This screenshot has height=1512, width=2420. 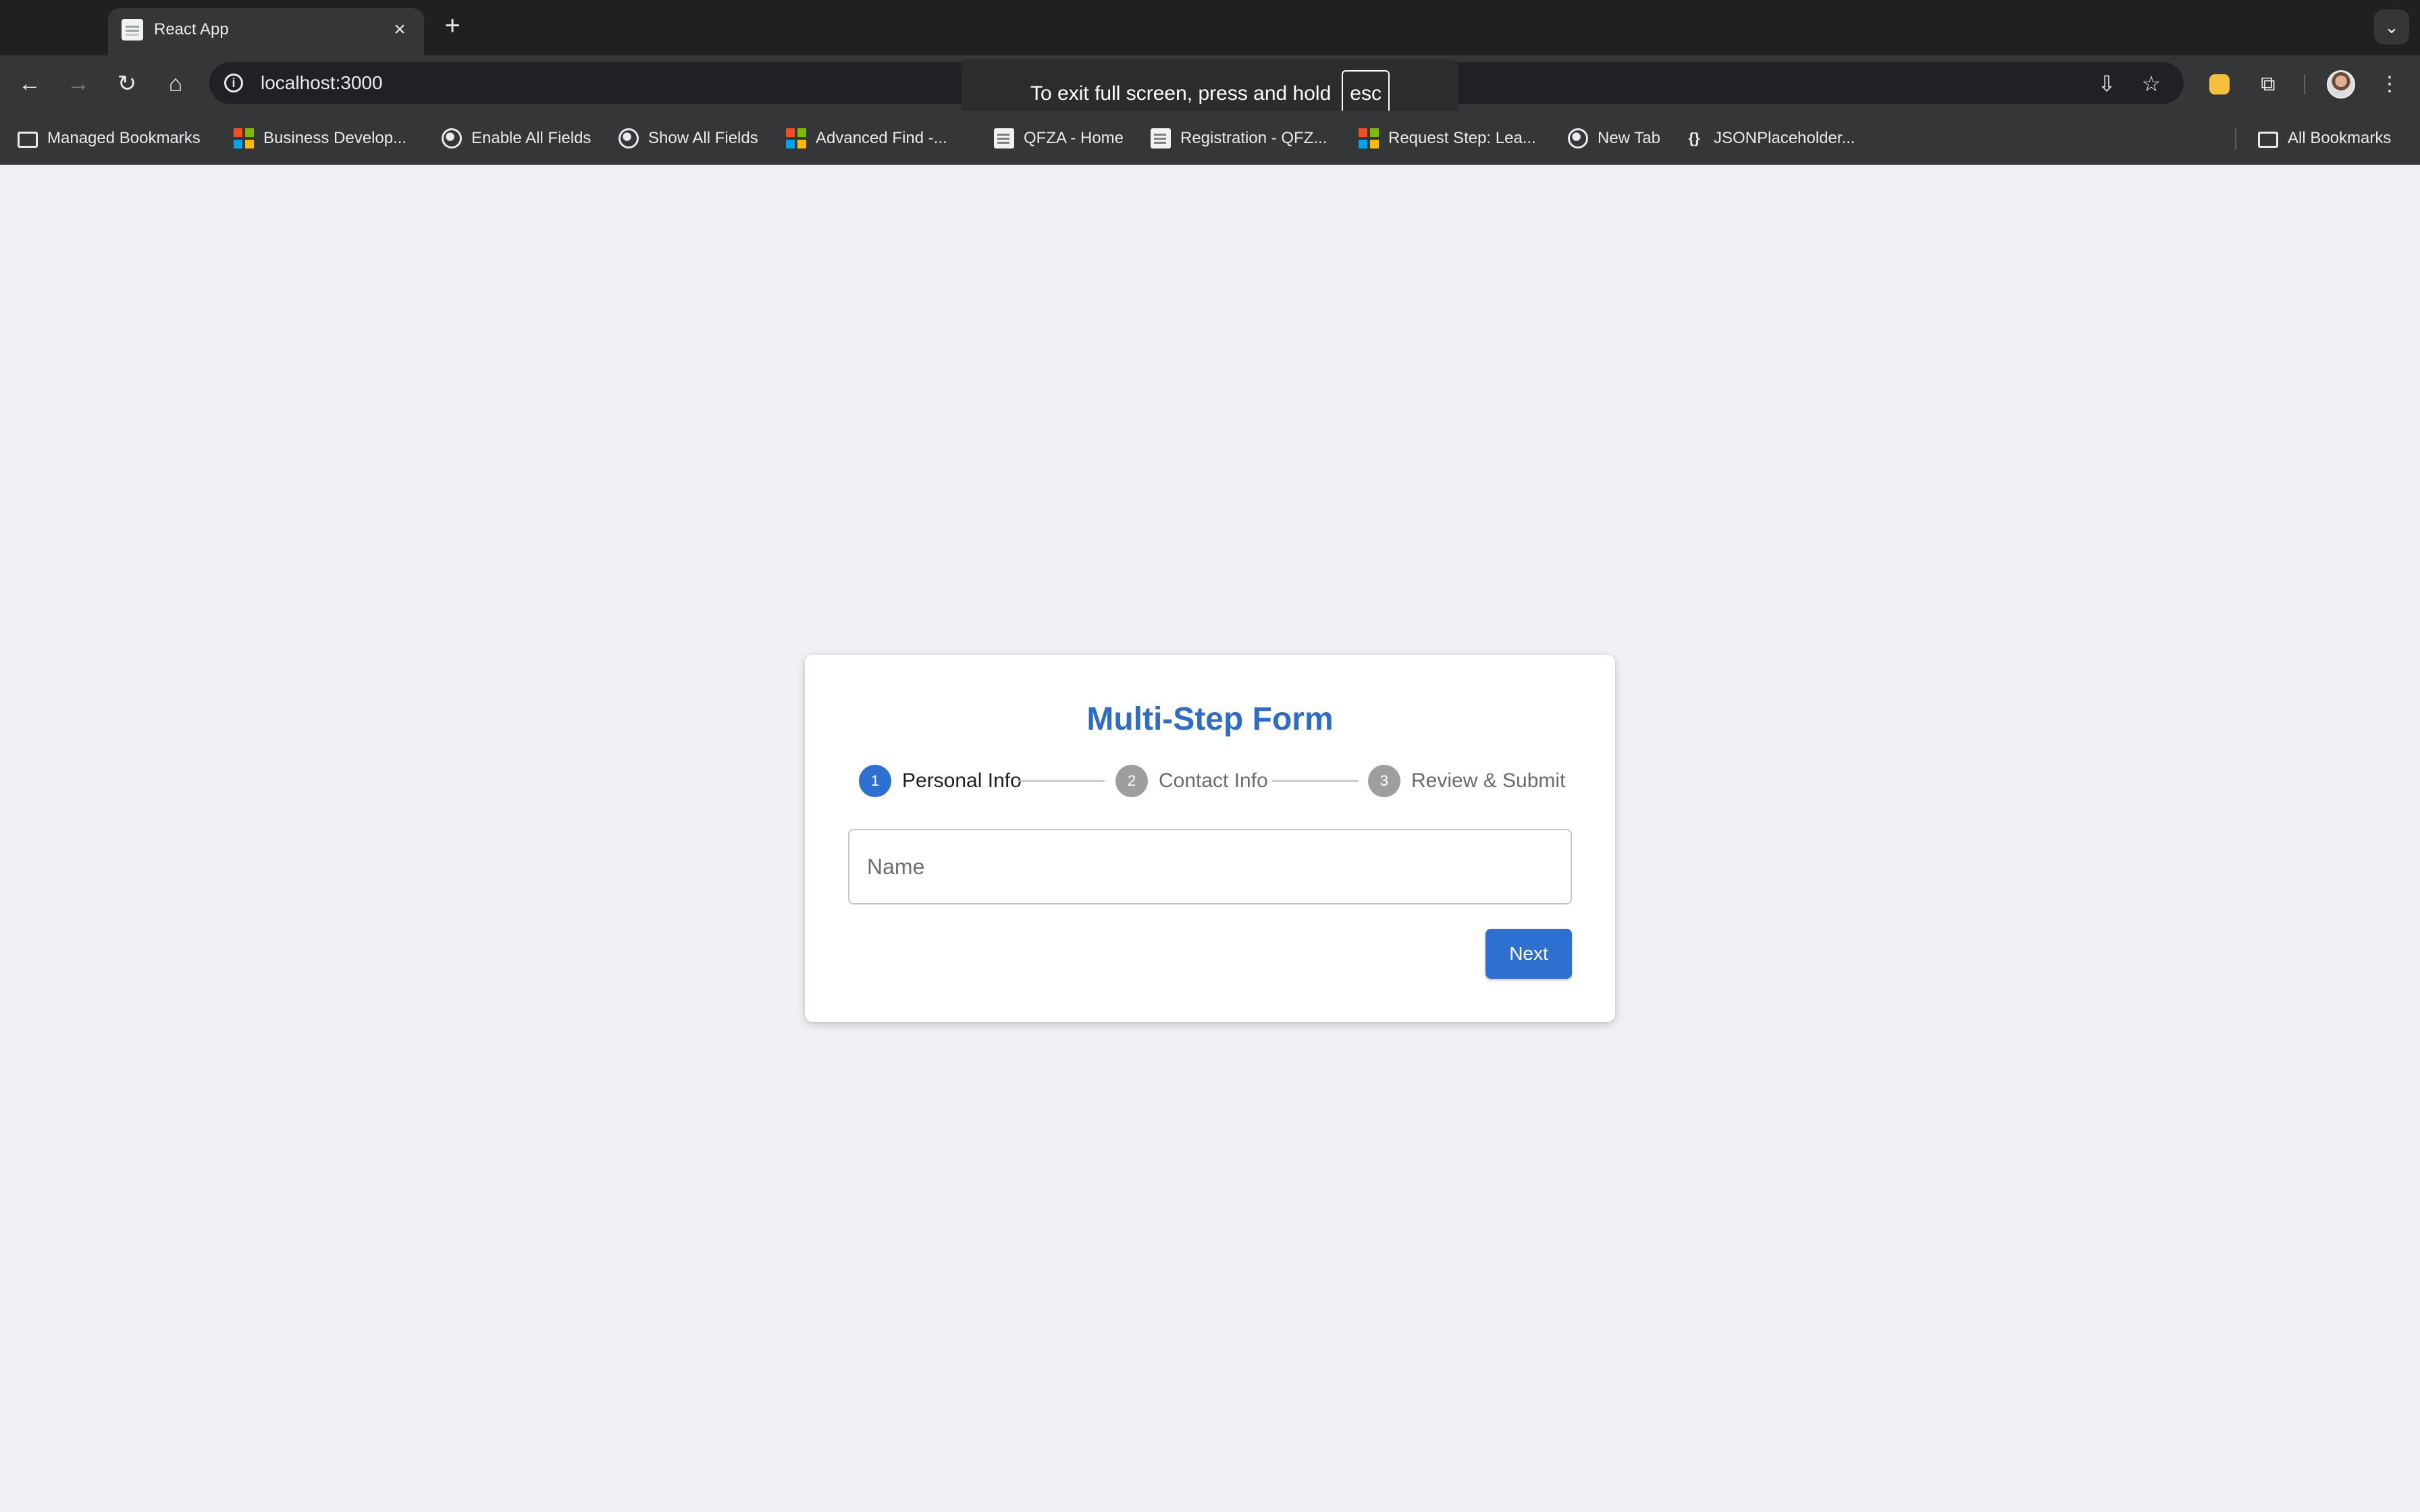 I want to click on folder-icon, so click(x=2268, y=140).